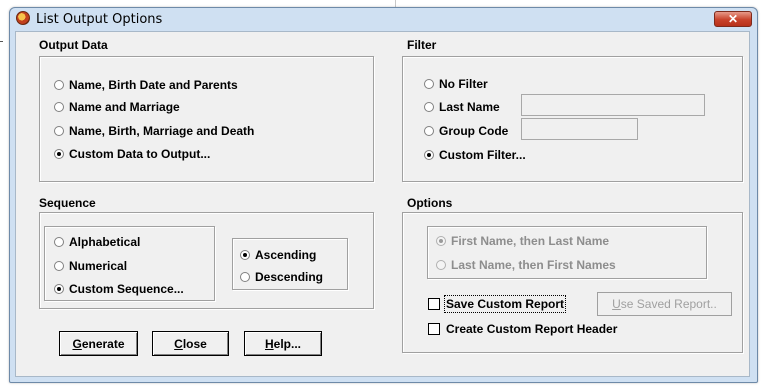  Describe the element at coordinates (289, 277) in the screenshot. I see `radio-label: Descending` at that location.